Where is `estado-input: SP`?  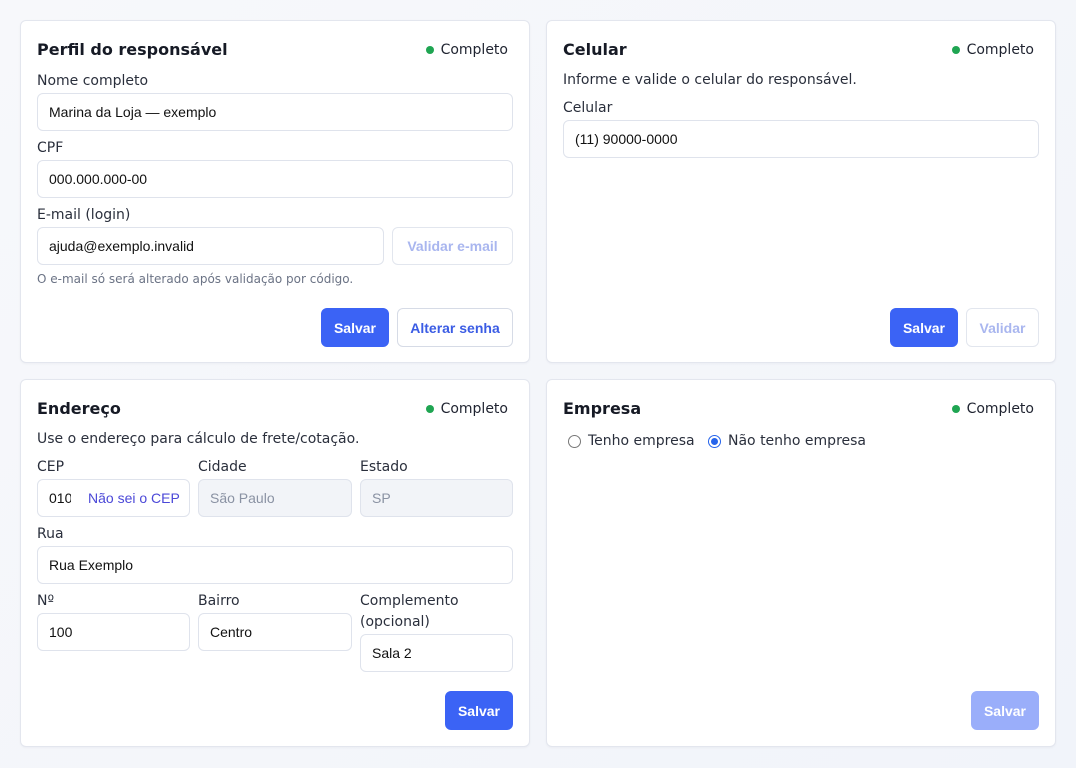
estado-input: SP is located at coordinates (436, 498).